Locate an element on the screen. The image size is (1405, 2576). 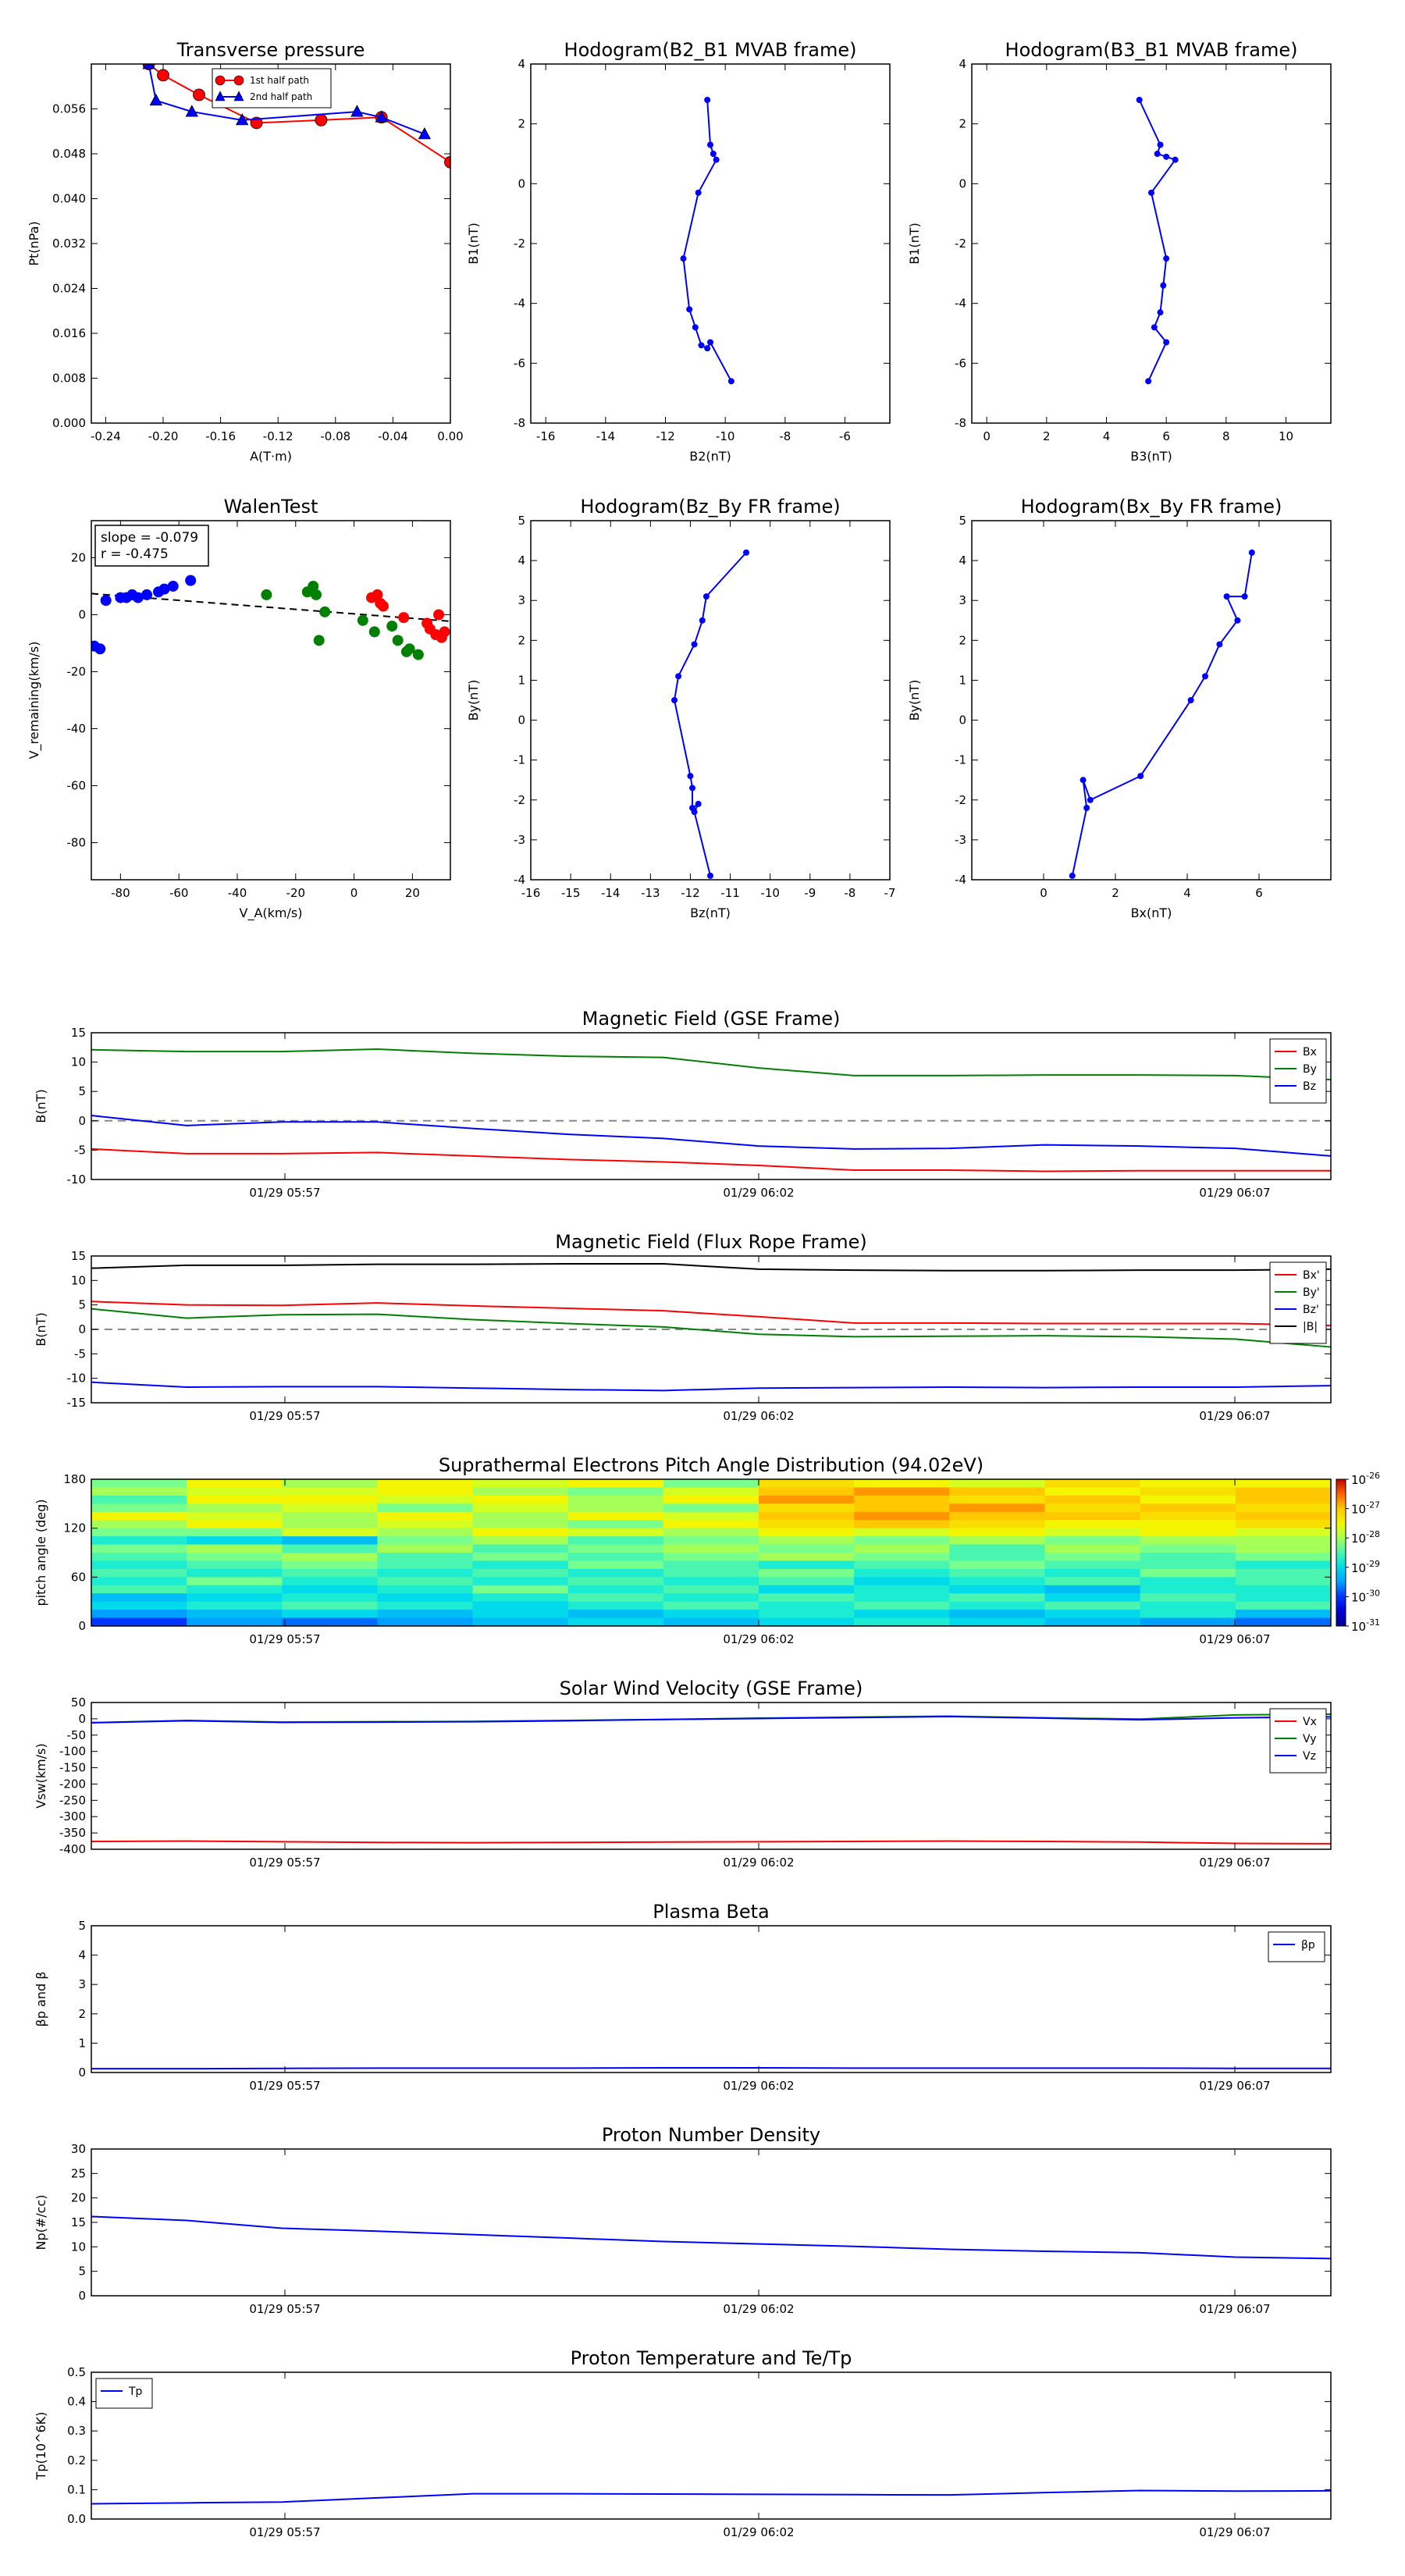
y-axis-label: By(nT) is located at coordinates (914, 700).